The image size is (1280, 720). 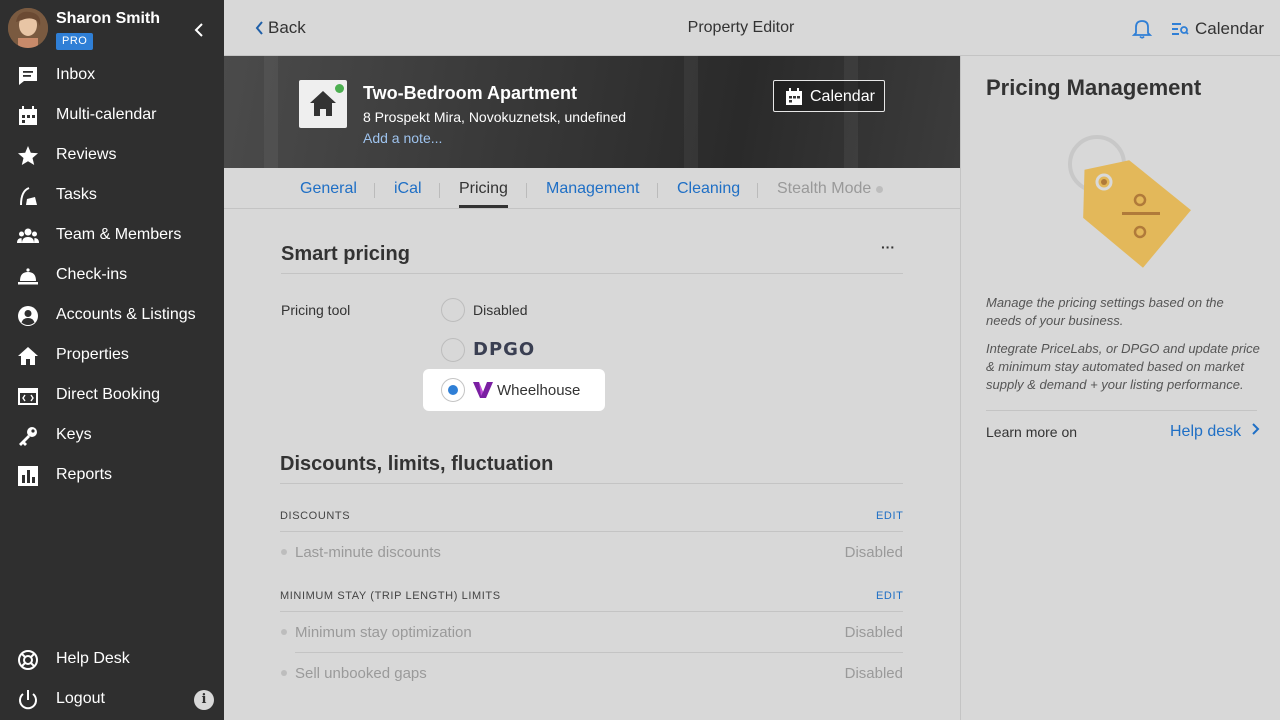 I want to click on setting-label: Minimum stay optimization, so click(x=383, y=632).